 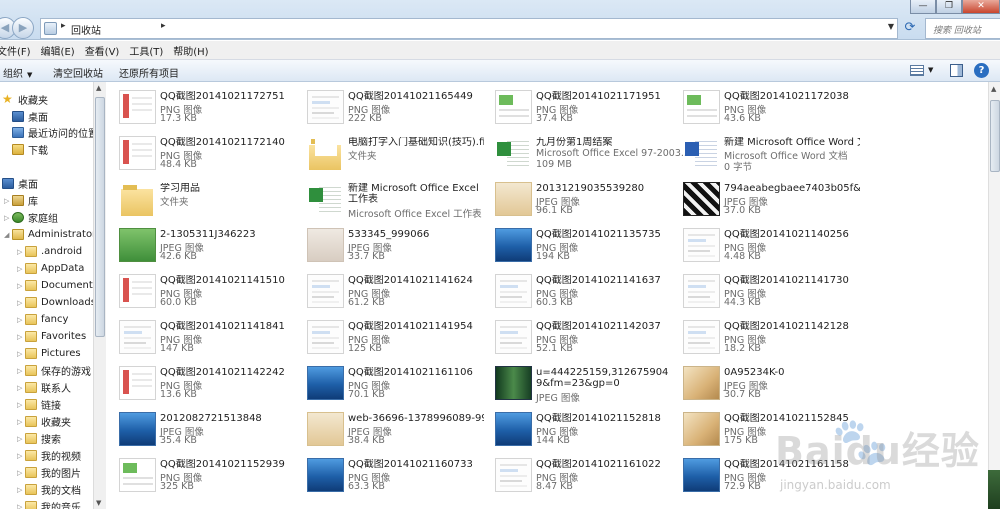 What do you see at coordinates (956, 70) in the screenshot?
I see `preview-pane-icon` at bounding box center [956, 70].